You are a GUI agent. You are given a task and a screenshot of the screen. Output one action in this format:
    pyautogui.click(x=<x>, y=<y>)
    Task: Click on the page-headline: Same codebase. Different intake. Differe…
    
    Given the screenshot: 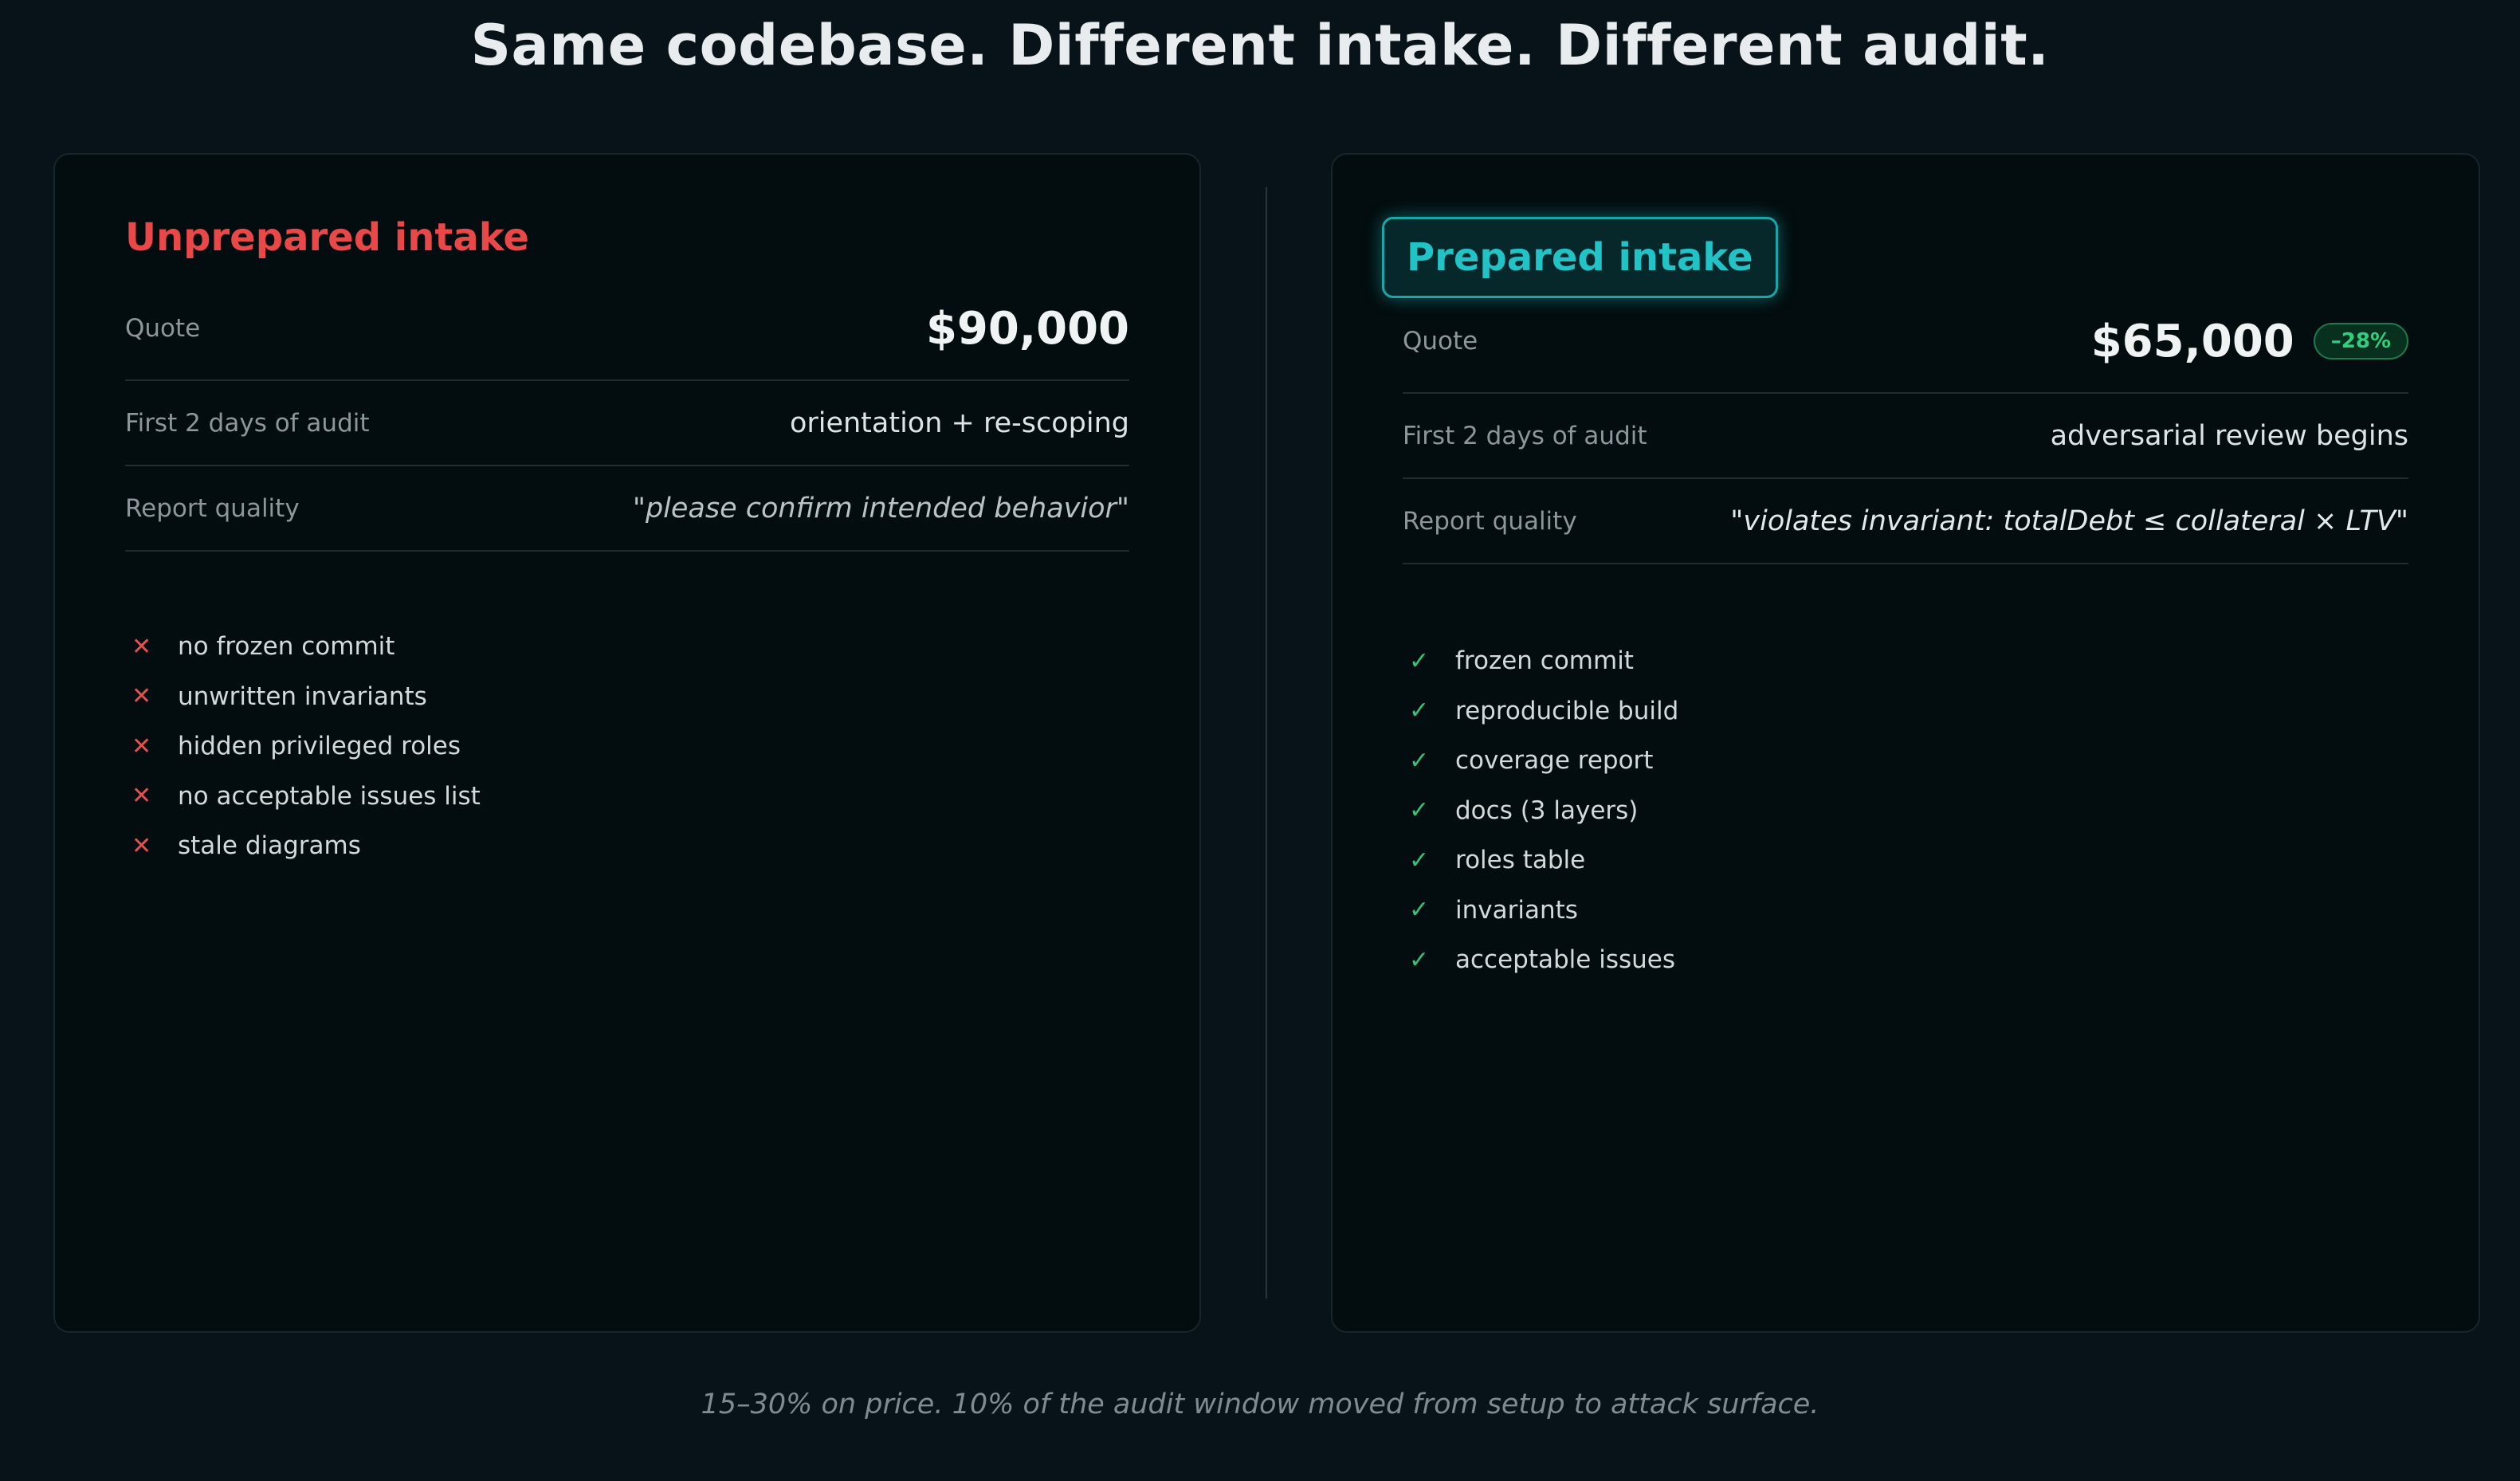 What is the action you would take?
    pyautogui.click(x=1260, y=45)
    